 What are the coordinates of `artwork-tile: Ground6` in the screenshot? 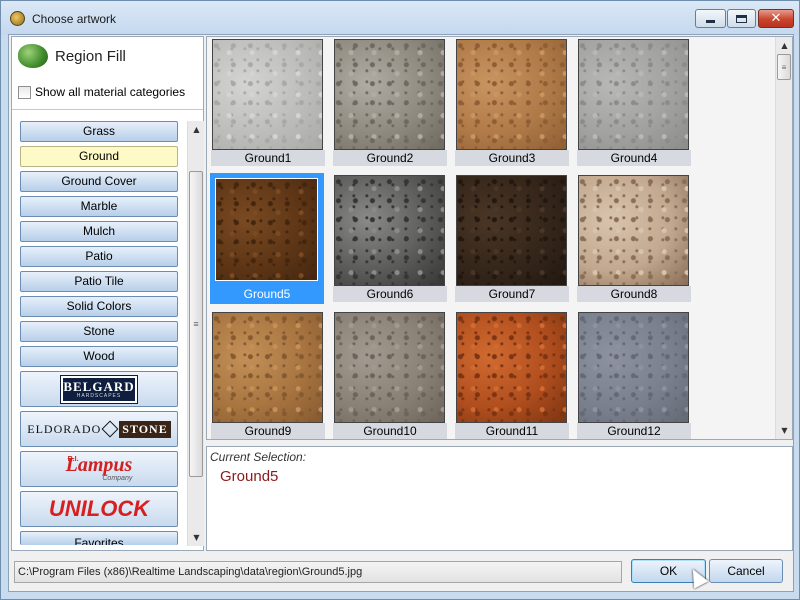 It's located at (390, 238).